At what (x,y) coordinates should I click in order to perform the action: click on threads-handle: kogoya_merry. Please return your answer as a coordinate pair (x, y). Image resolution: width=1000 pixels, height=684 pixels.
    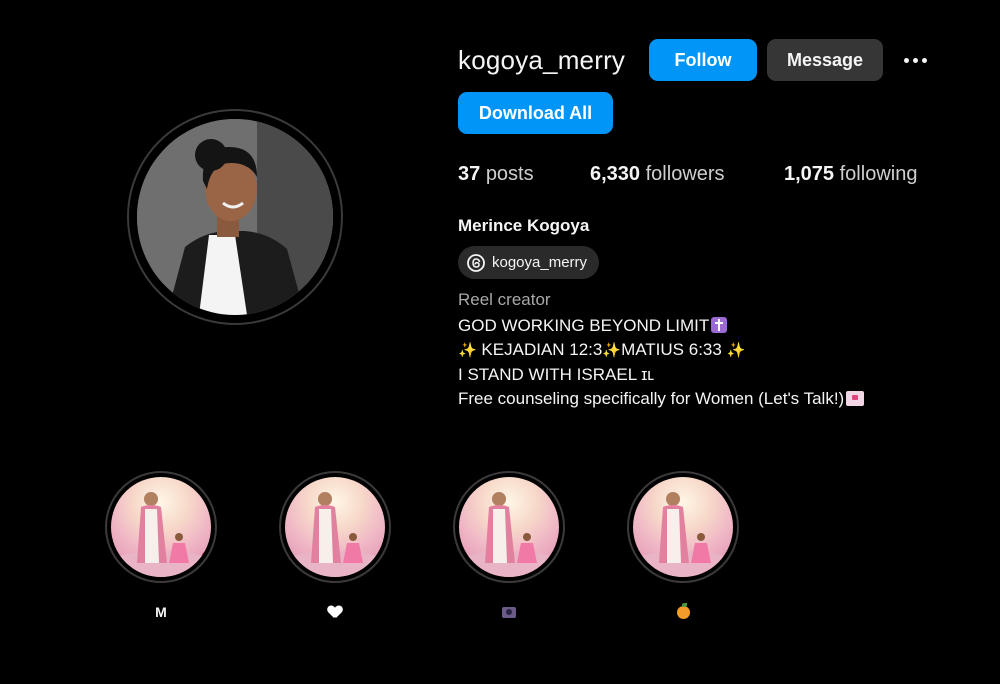
    Looking at the image, I should click on (540, 262).